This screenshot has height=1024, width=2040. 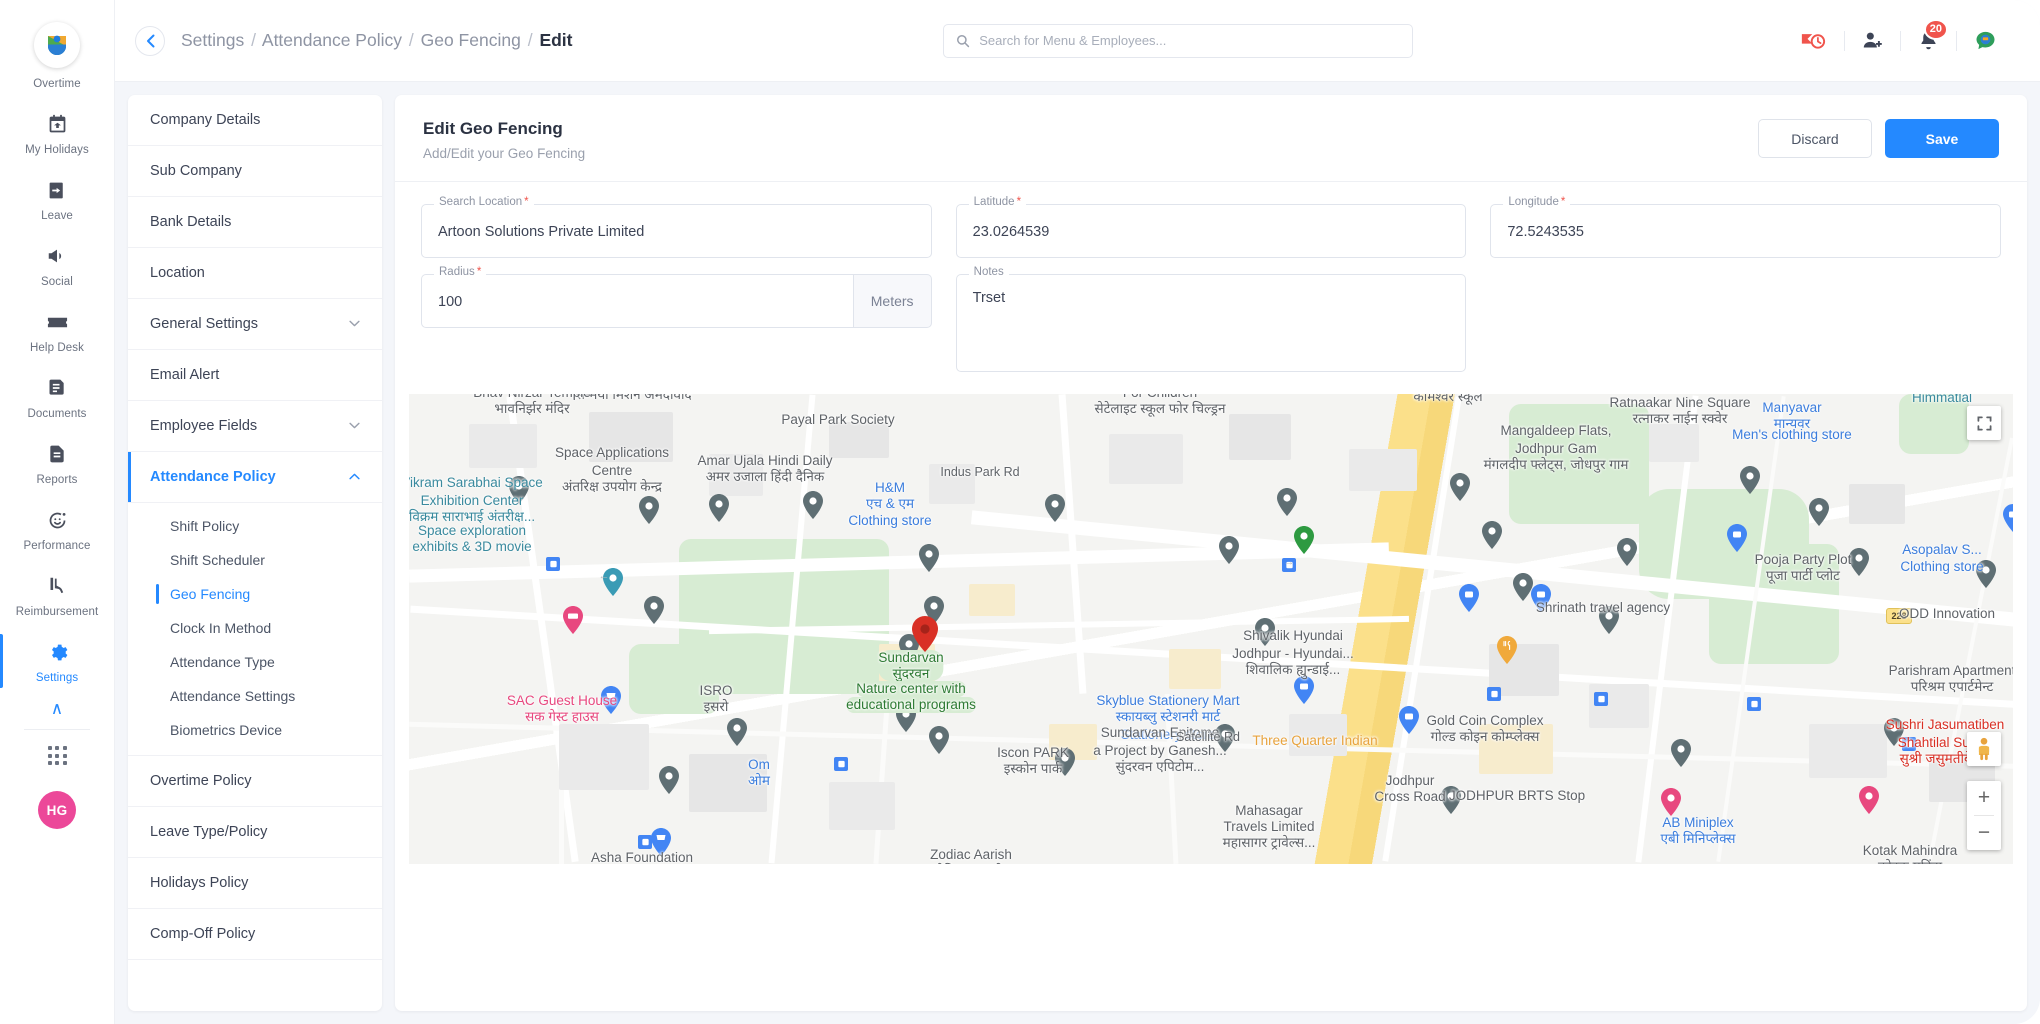 What do you see at coordinates (929, 558) in the screenshot?
I see `map-pin-amar-ujala` at bounding box center [929, 558].